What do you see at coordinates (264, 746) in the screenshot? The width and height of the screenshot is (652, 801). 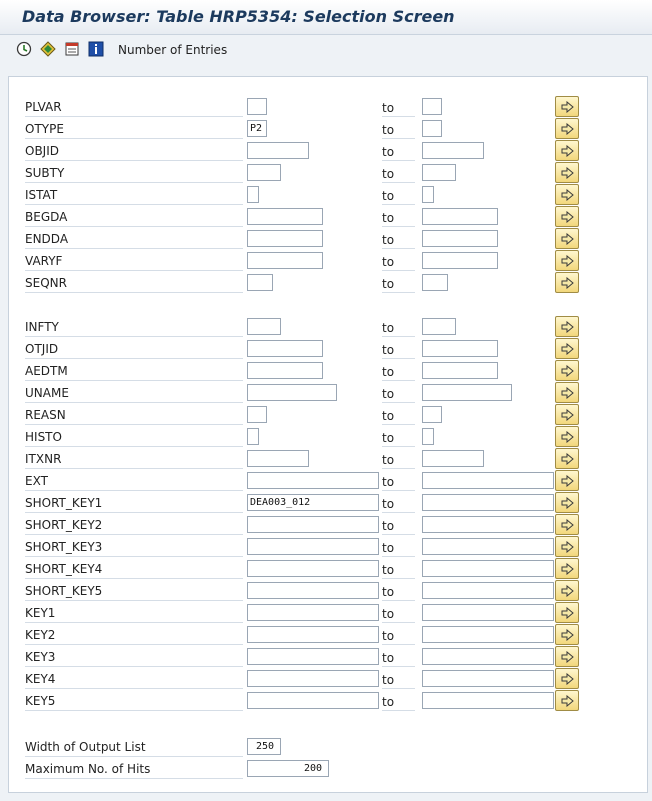 I see `width-of-output-list-input: 250` at bounding box center [264, 746].